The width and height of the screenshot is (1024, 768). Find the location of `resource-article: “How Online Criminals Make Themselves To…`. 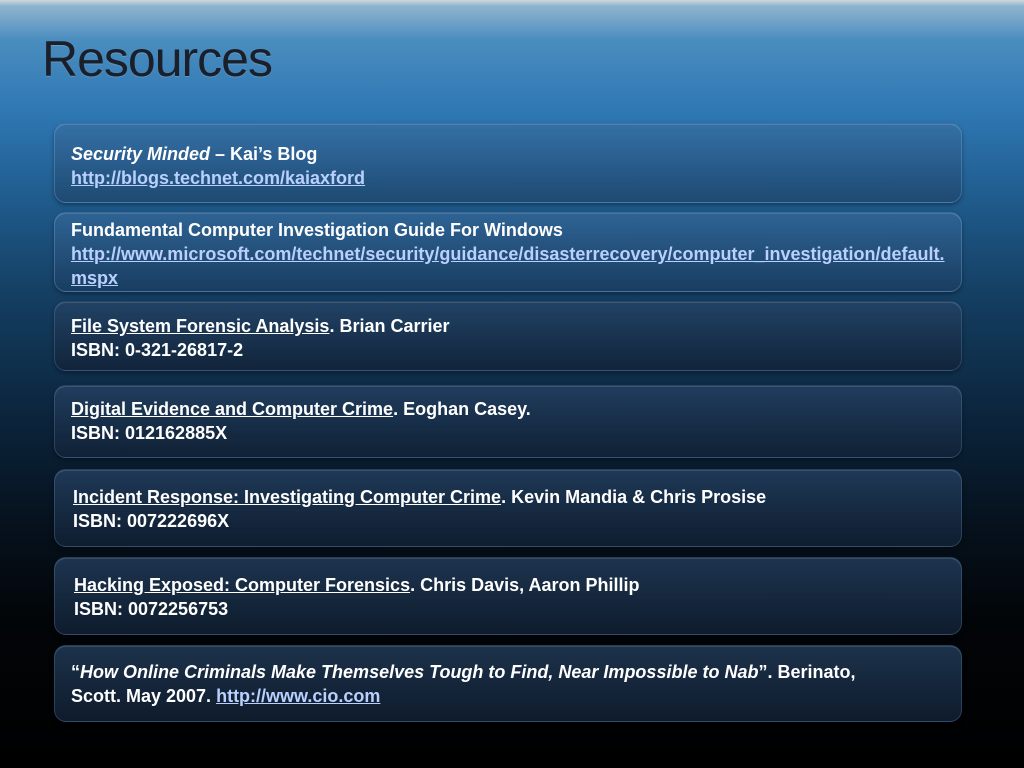

resource-article: “How Online Criminals Make Themselves To… is located at coordinates (508, 683).